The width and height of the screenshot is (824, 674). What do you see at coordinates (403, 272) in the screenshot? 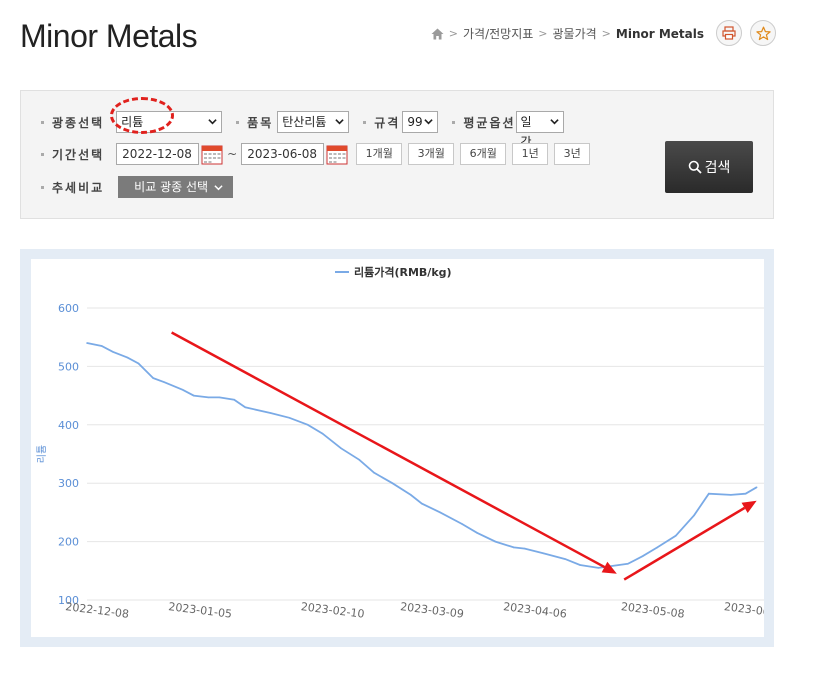
I see `legend-label: 리튬가격(RMB/kg)` at bounding box center [403, 272].